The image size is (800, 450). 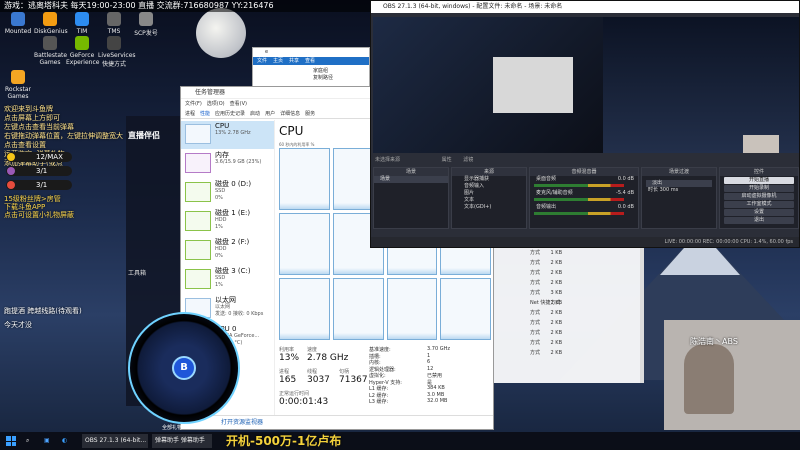 I want to click on sources-panel: 来源 显示器捕获 音频输入 图片 文本 文本(GDI+), so click(x=489, y=198).